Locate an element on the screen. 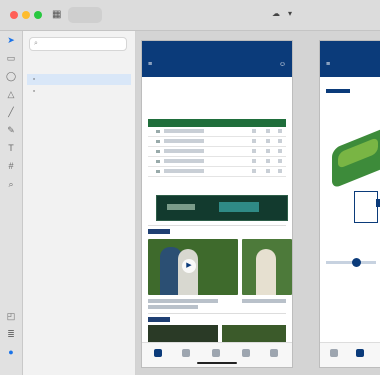 This screenshot has width=380, height=375. pen-tool-icon: ✎ is located at coordinates (11, 130).